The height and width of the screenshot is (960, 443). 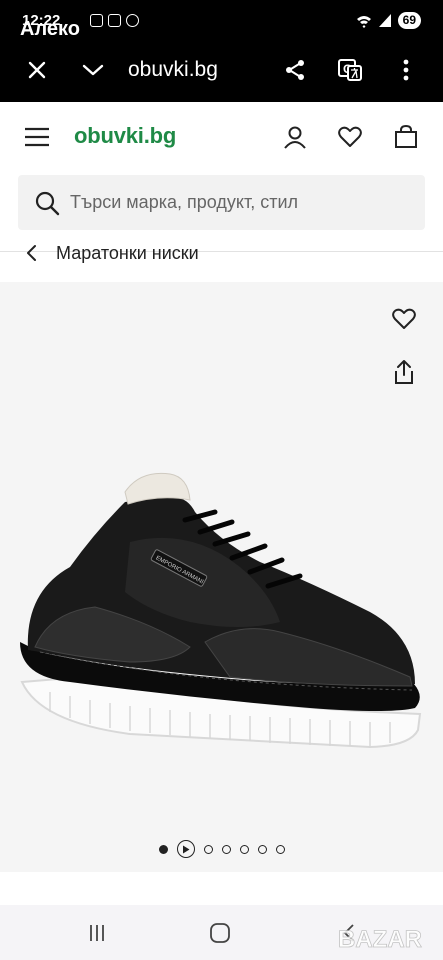 I want to click on upload-share-icon, so click(x=404, y=372).